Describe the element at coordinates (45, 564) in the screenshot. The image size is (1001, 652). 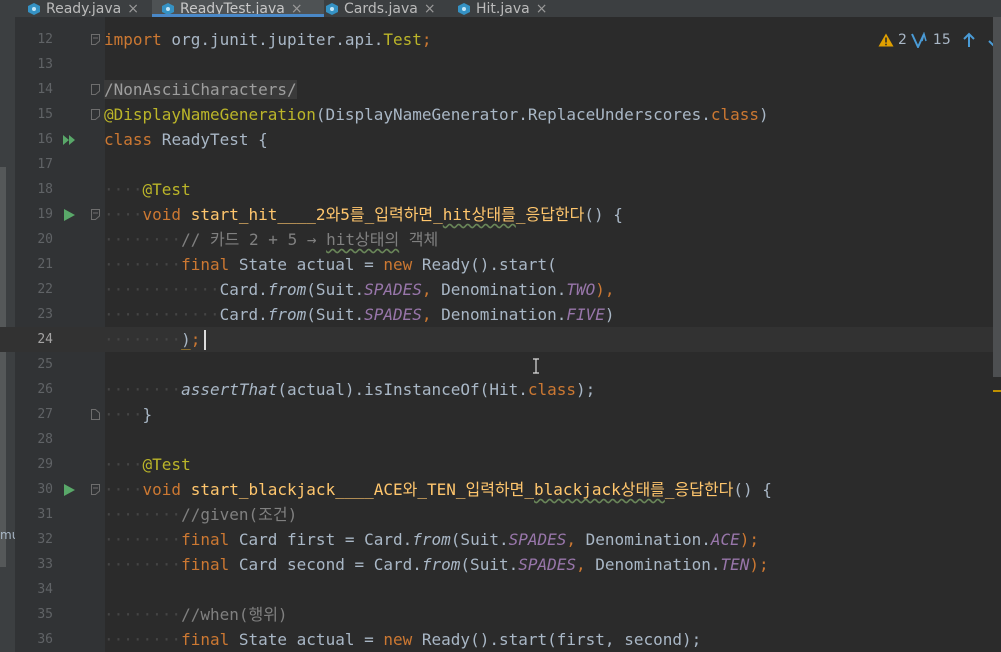
I see `line-number: 33` at that location.